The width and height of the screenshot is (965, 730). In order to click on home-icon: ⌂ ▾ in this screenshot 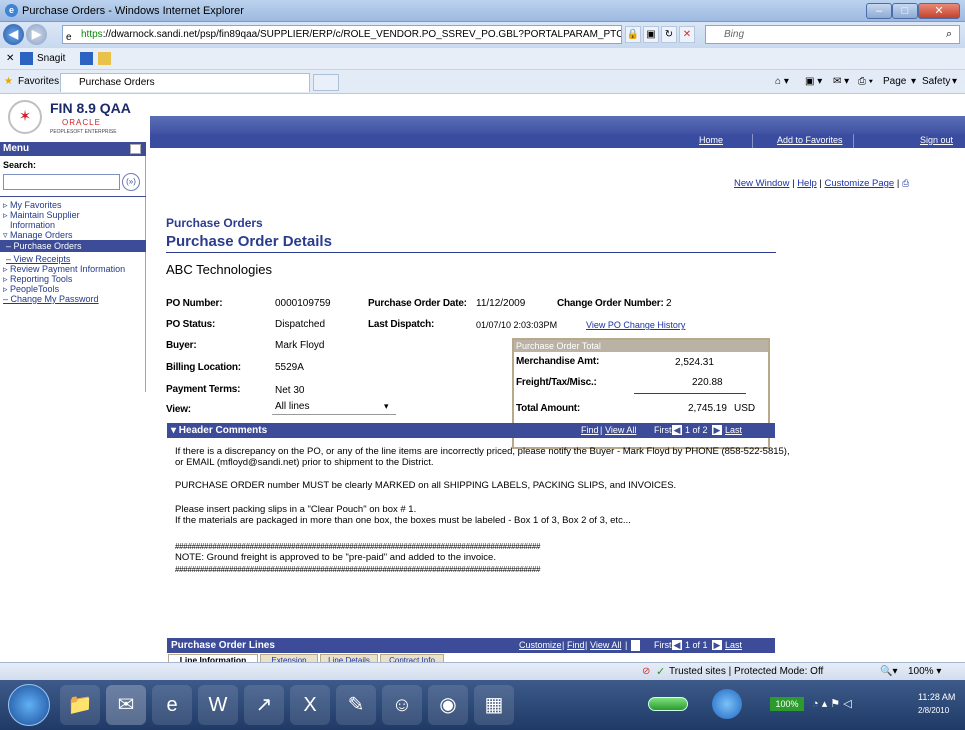, I will do `click(782, 82)`.